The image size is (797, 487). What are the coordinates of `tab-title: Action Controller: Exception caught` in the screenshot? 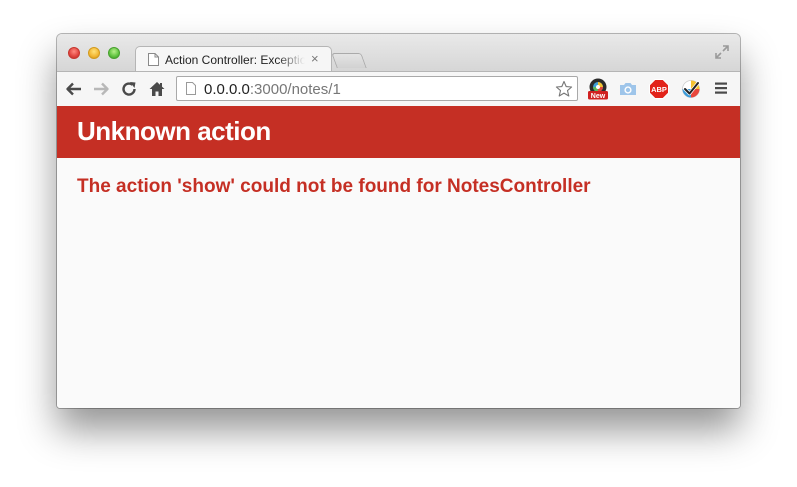 It's located at (235, 60).